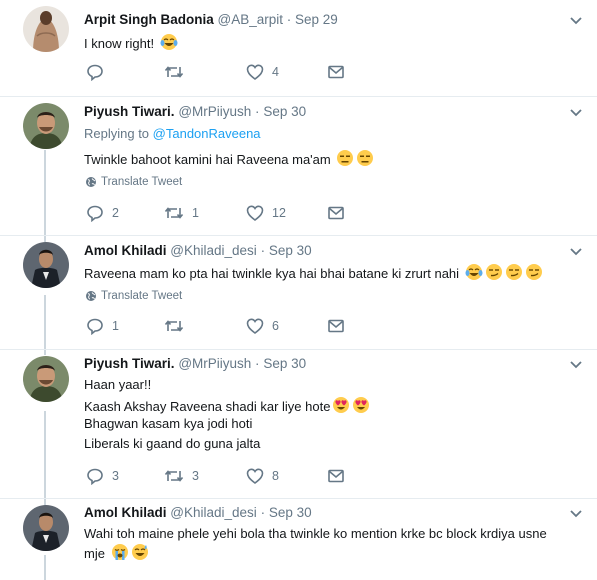  What do you see at coordinates (118, 133) in the screenshot?
I see `replying-to-label: Replying to` at bounding box center [118, 133].